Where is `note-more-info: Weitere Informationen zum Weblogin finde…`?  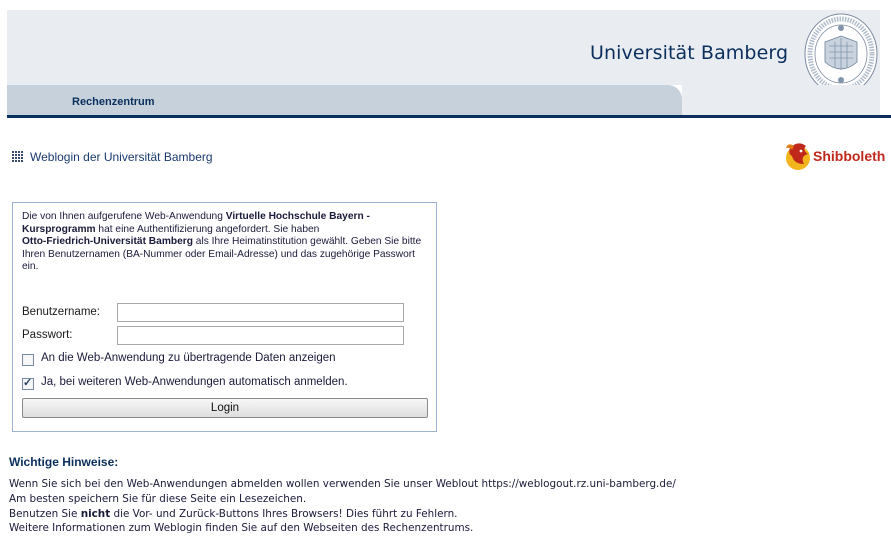 note-more-info: Weitere Informationen zum Weblogin finde… is located at coordinates (241, 528).